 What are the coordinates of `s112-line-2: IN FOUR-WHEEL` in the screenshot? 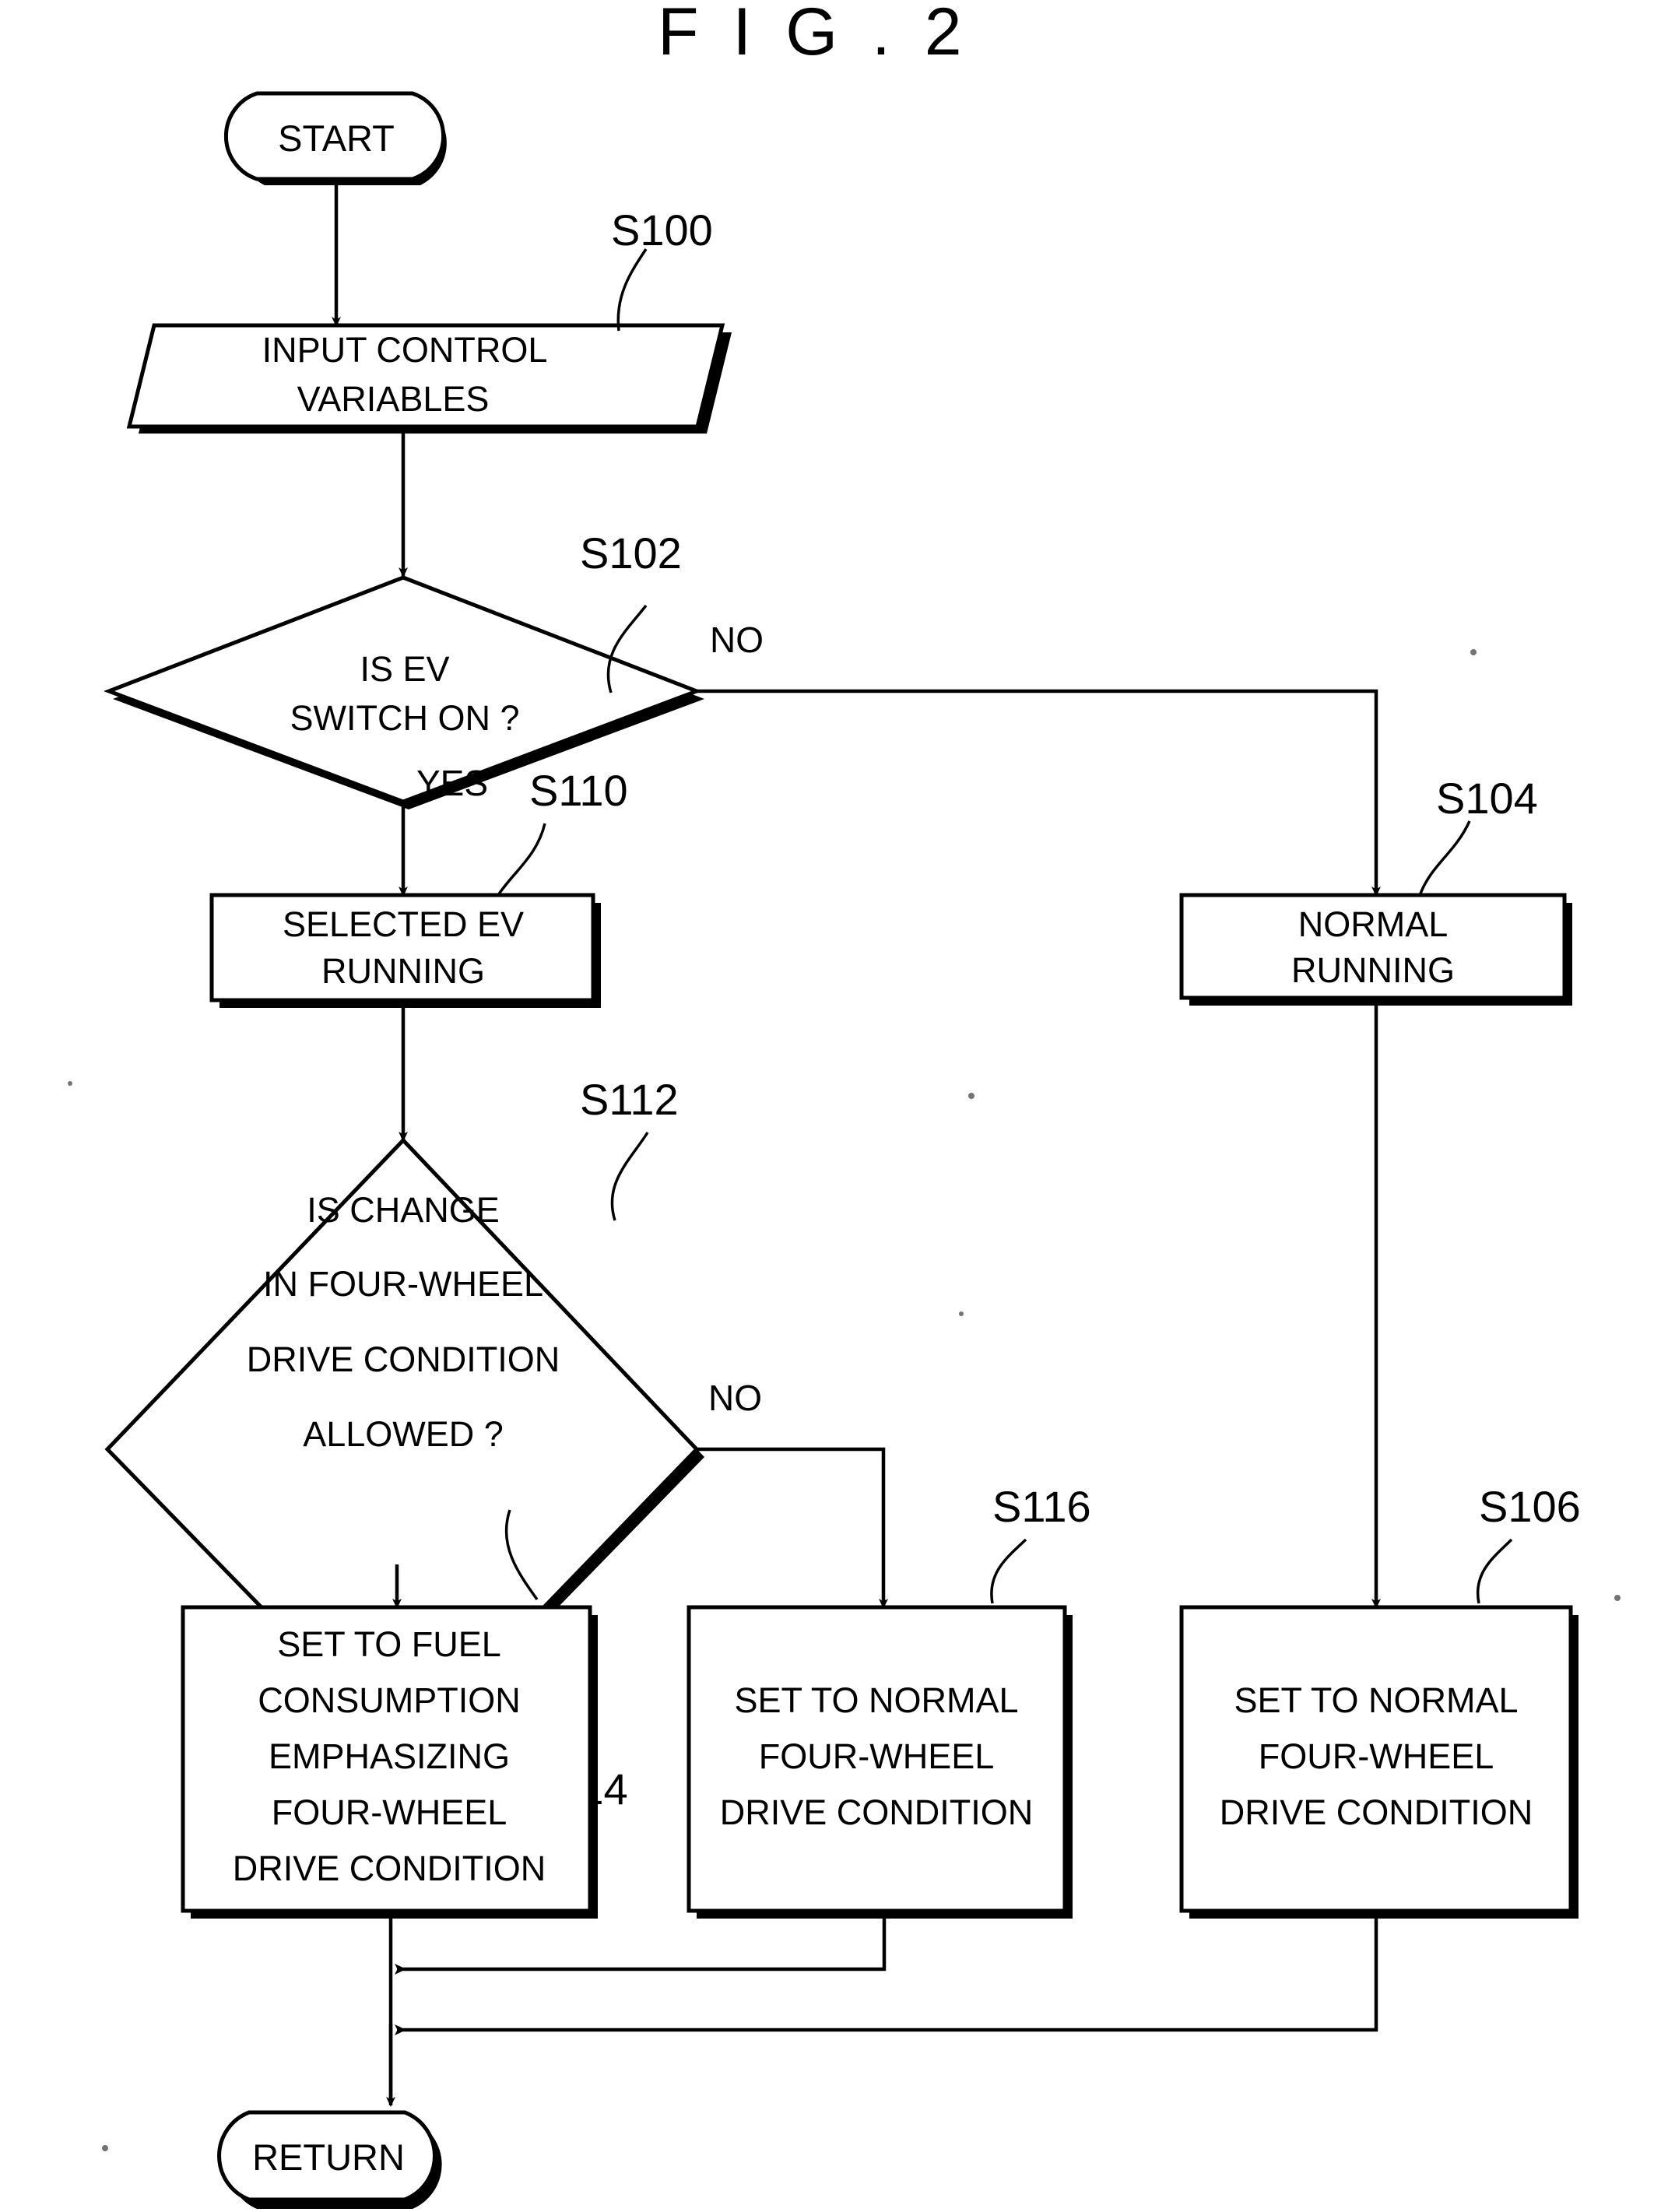 It's located at (403, 1284).